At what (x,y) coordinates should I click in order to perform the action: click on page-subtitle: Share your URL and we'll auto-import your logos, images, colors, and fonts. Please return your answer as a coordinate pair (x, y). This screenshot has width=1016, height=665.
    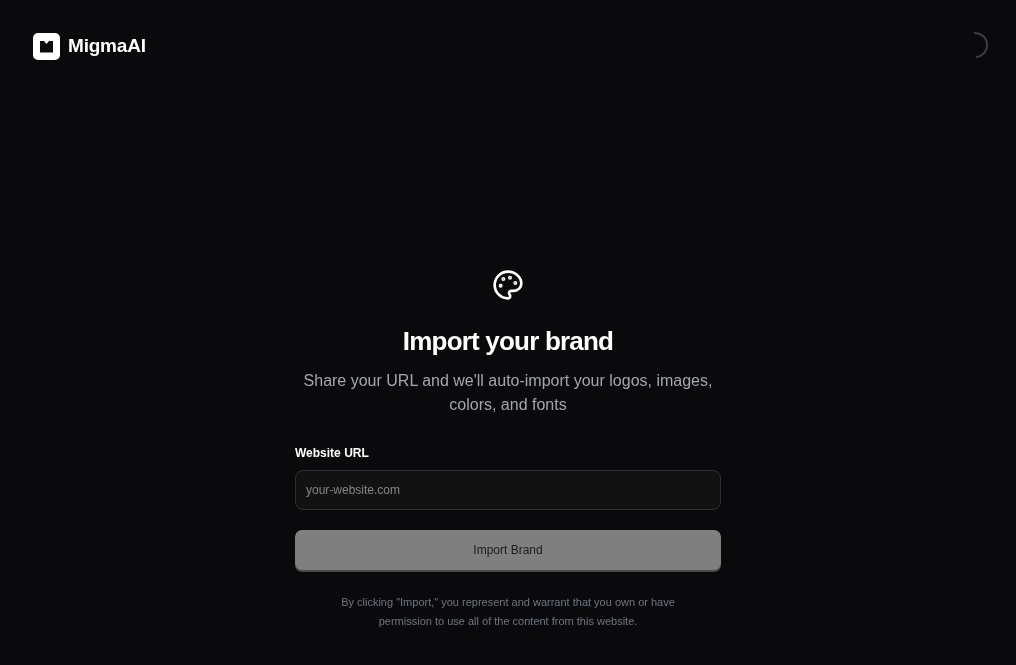
    Looking at the image, I should click on (508, 393).